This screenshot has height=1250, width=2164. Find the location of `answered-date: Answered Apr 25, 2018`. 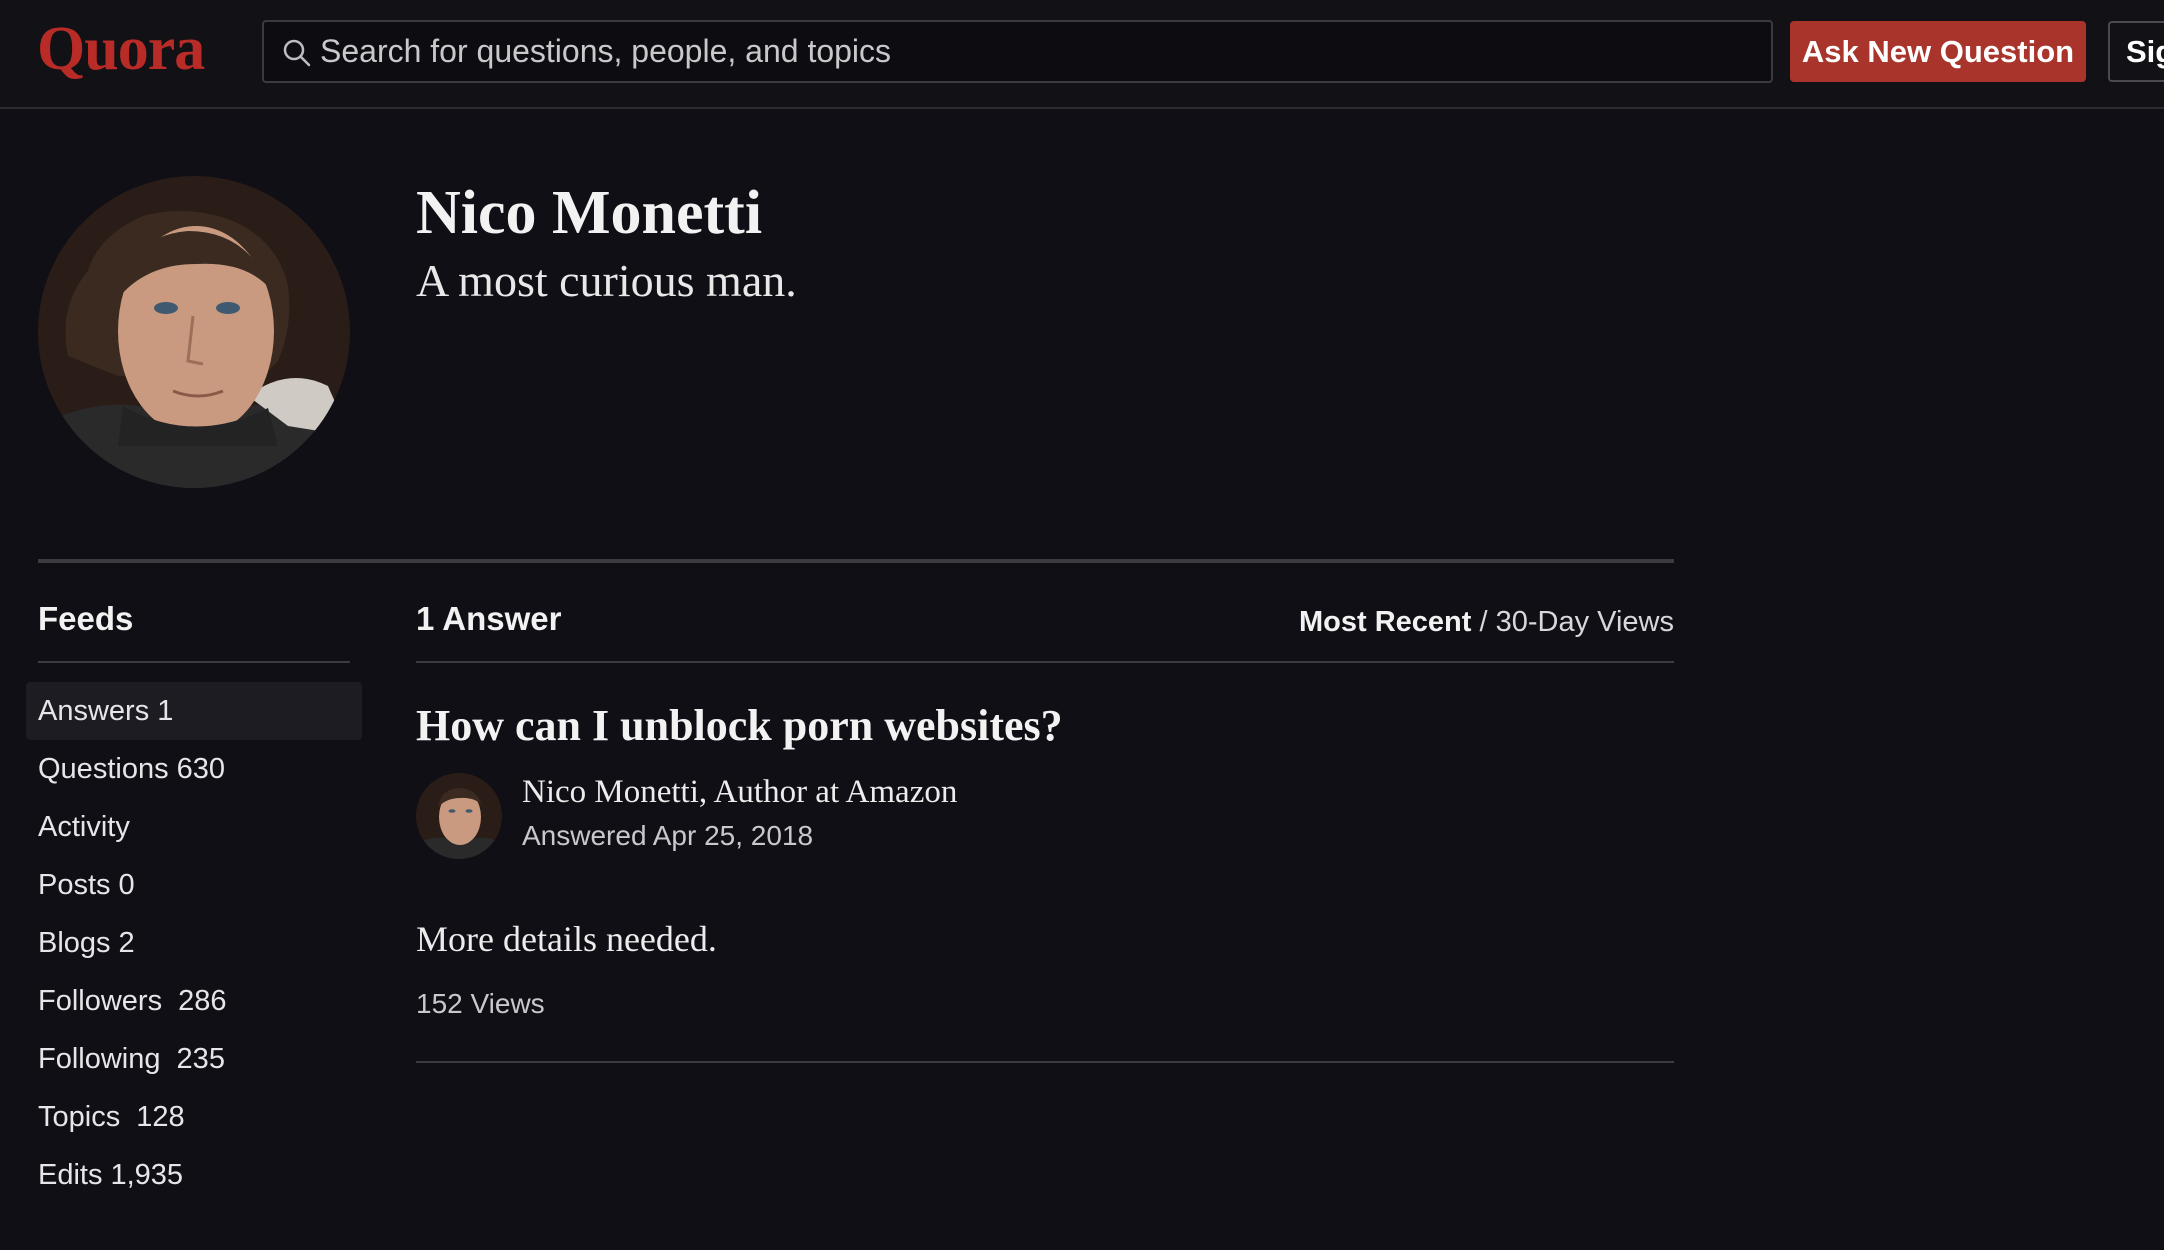

answered-date: Answered Apr 25, 2018 is located at coordinates (667, 836).